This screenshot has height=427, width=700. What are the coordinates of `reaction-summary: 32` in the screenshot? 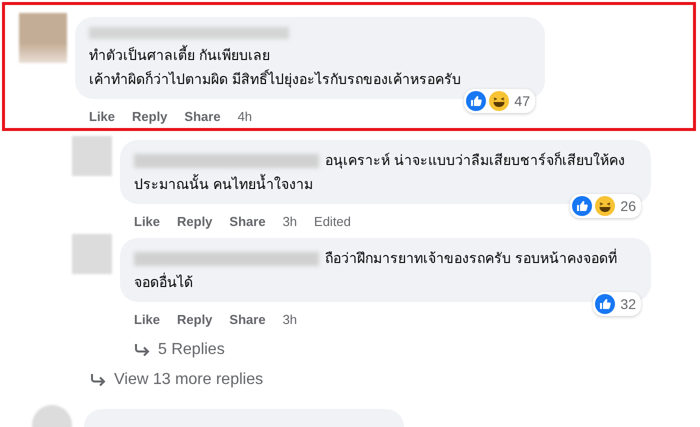 It's located at (617, 304).